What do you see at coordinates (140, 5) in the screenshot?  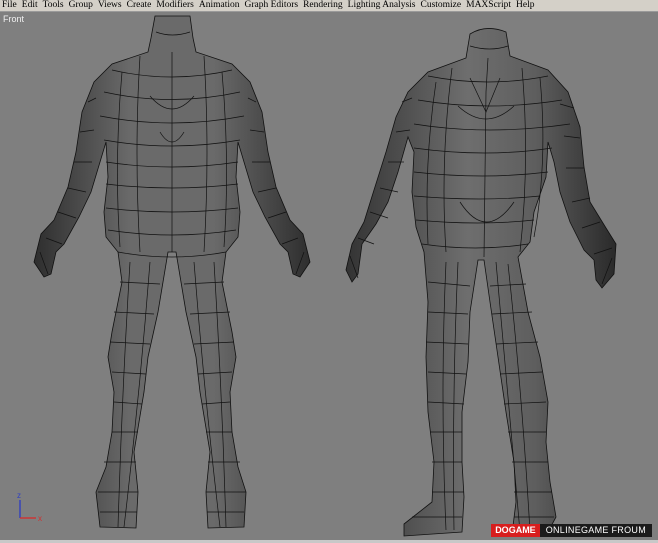 I see `menu-create: Create` at bounding box center [140, 5].